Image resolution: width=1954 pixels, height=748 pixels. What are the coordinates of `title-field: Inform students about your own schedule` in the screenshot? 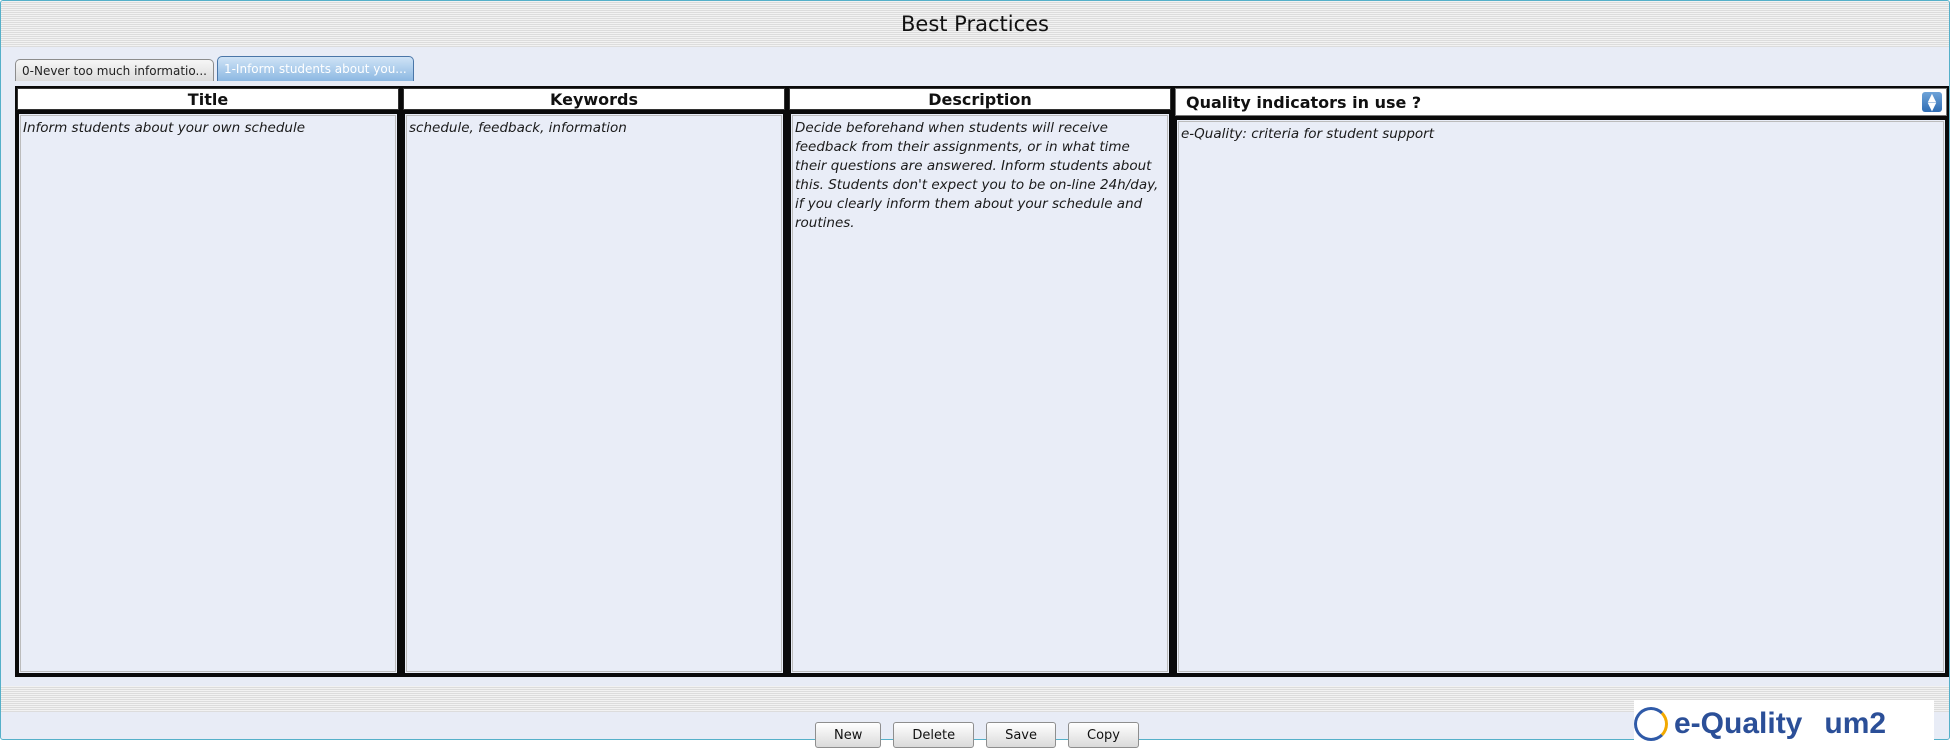 It's located at (208, 393).